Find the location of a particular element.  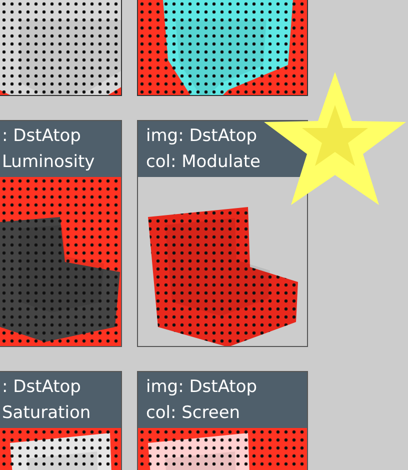

tile-caption: Saturation is located at coordinates (47, 413).